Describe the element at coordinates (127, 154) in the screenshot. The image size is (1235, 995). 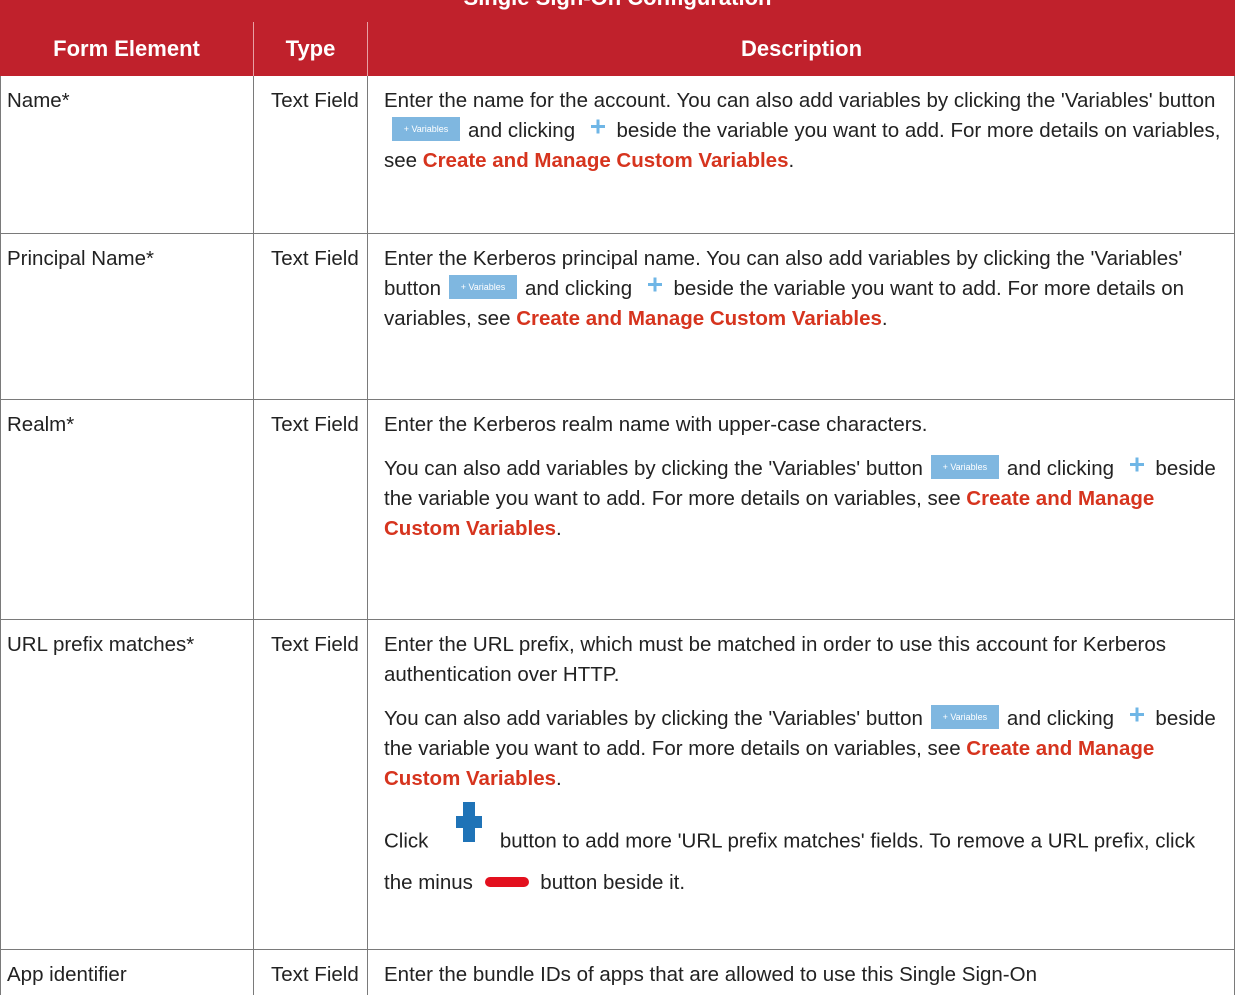
I see `form-element-cell: Name*` at that location.